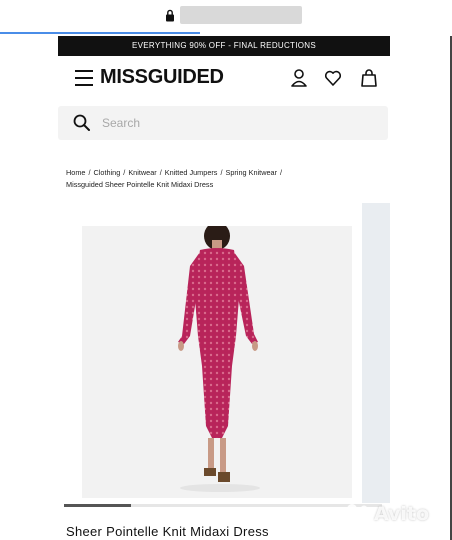  Describe the element at coordinates (167, 531) in the screenshot. I see `product-title: Sheer Pointelle Knit Midaxi Dress` at that location.